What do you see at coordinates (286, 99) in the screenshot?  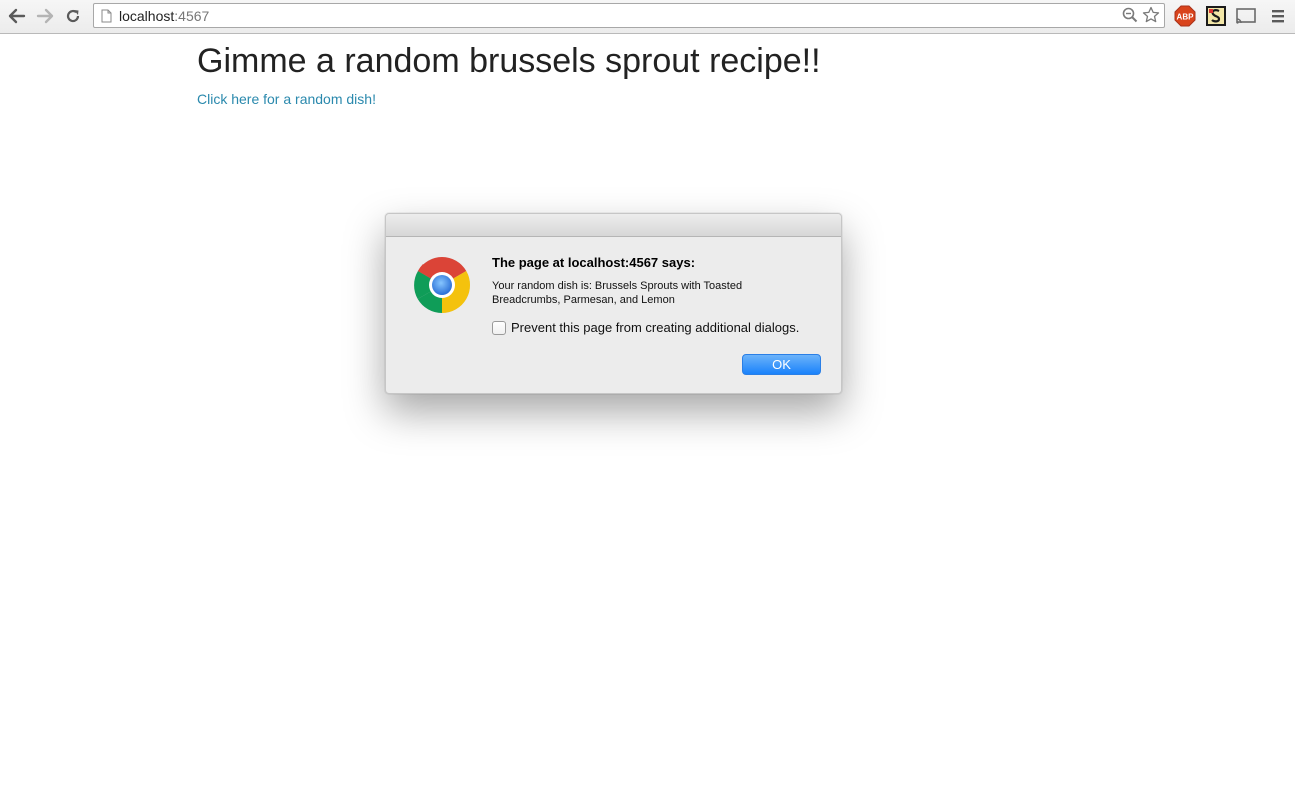 I see `random-dish-link: Click here for a random dish!` at bounding box center [286, 99].